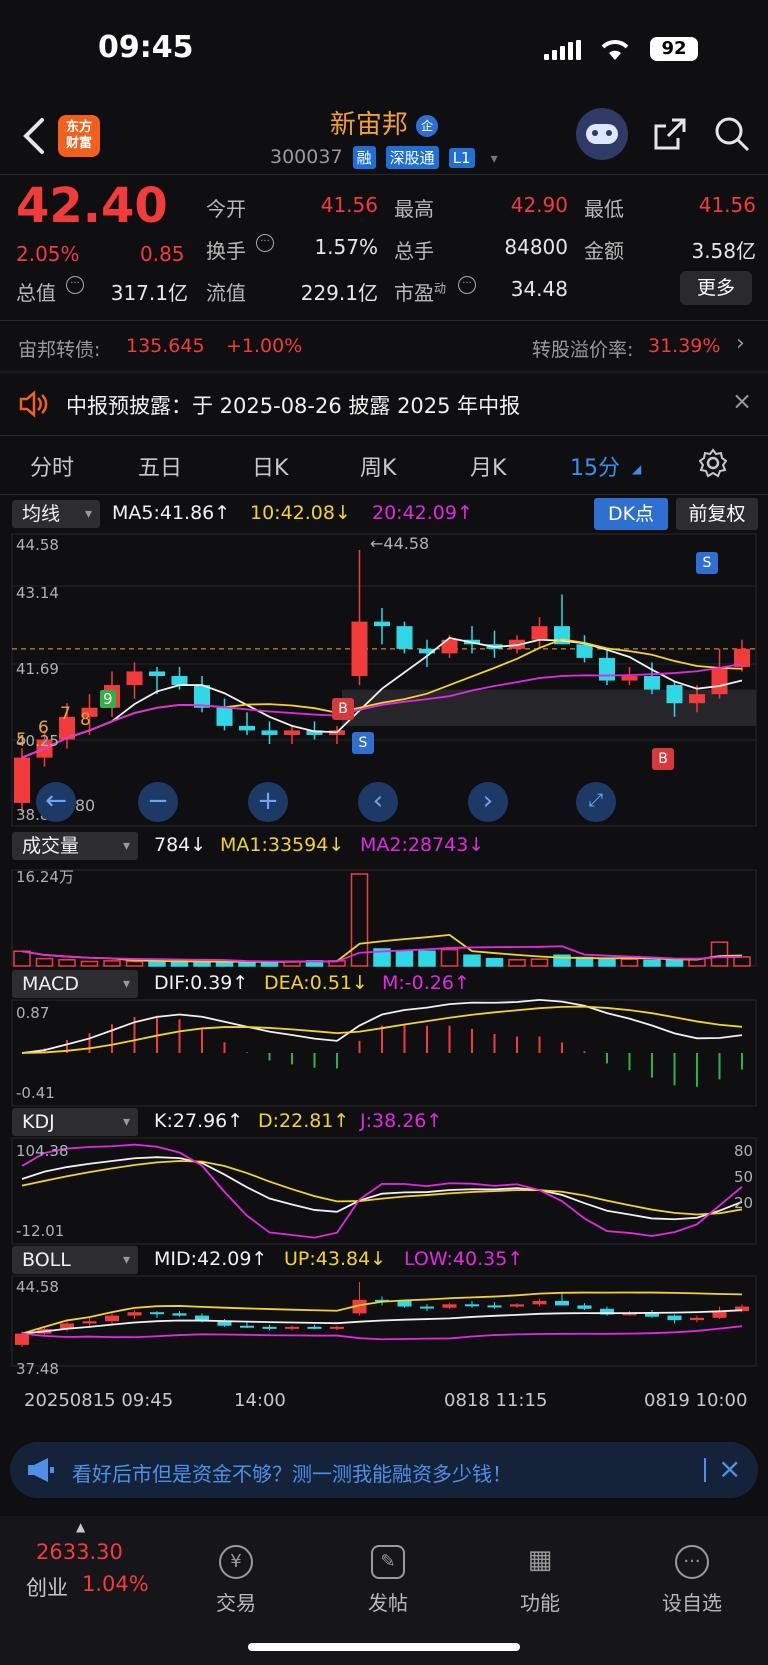 Image resolution: width=768 pixels, height=1665 pixels. What do you see at coordinates (692, 1580) in the screenshot?
I see `nav-watchlist: ··· 设自选` at bounding box center [692, 1580].